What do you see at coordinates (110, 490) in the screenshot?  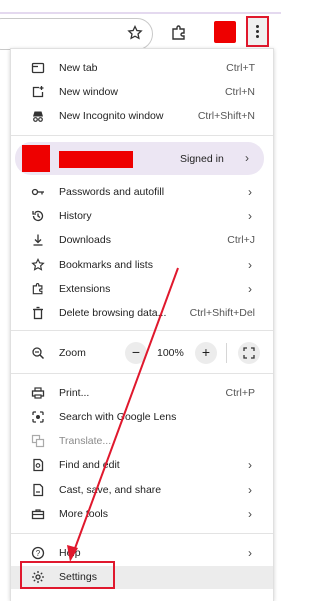 I see `menu-item-label: Cast, save, and share` at bounding box center [110, 490].